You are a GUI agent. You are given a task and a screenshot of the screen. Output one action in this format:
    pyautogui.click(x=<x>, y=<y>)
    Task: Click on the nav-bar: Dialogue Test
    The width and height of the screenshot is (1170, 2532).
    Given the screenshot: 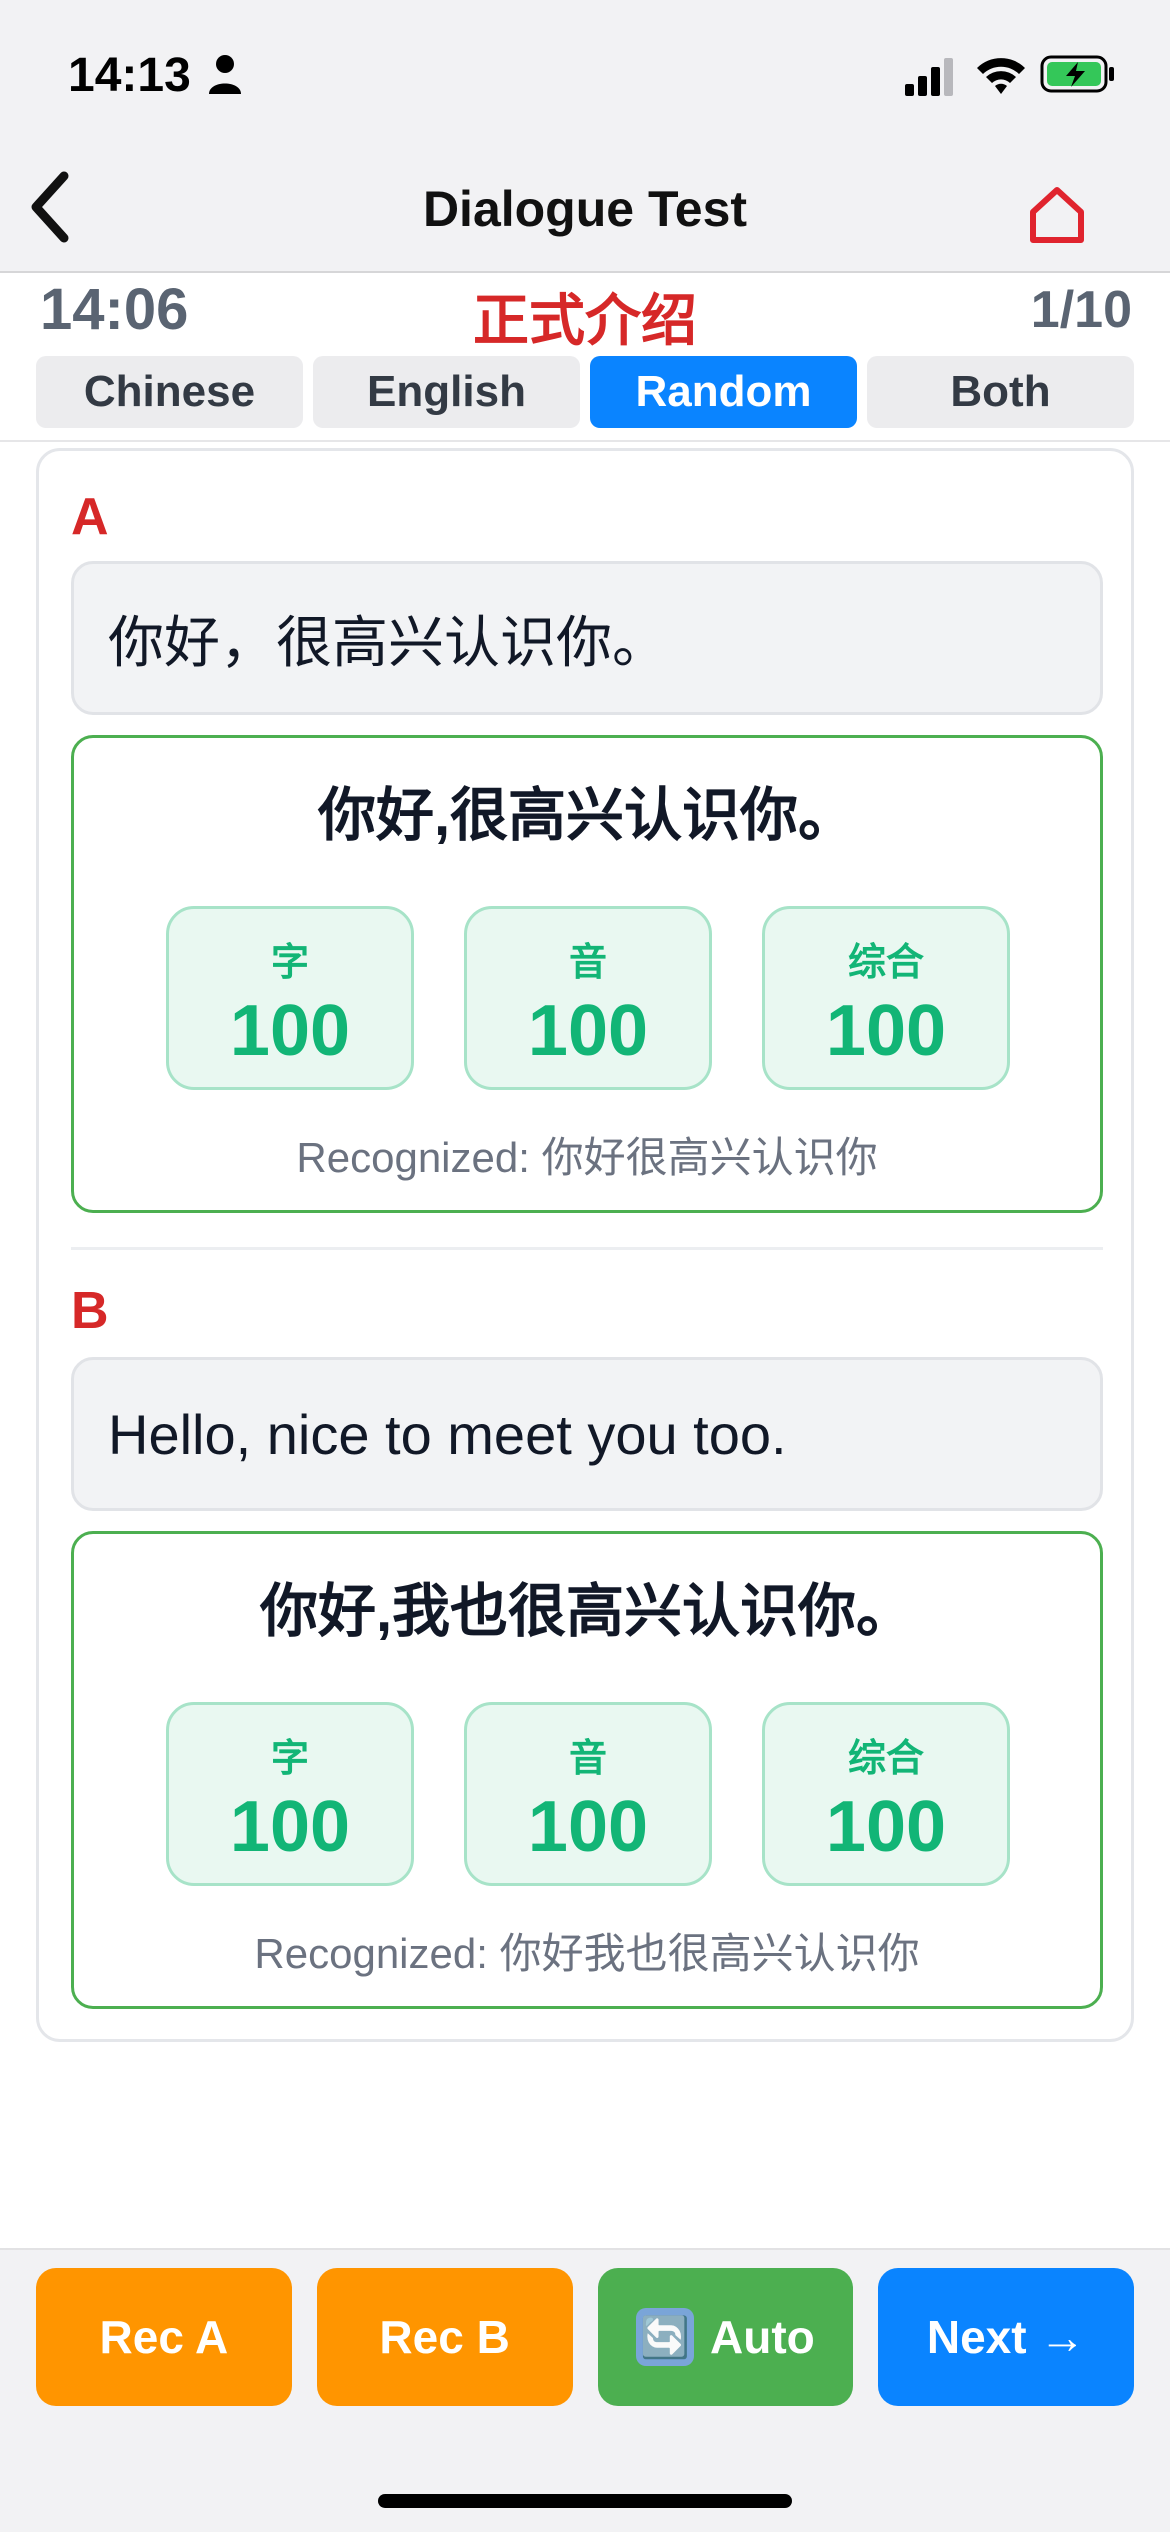 What is the action you would take?
    pyautogui.click(x=585, y=210)
    